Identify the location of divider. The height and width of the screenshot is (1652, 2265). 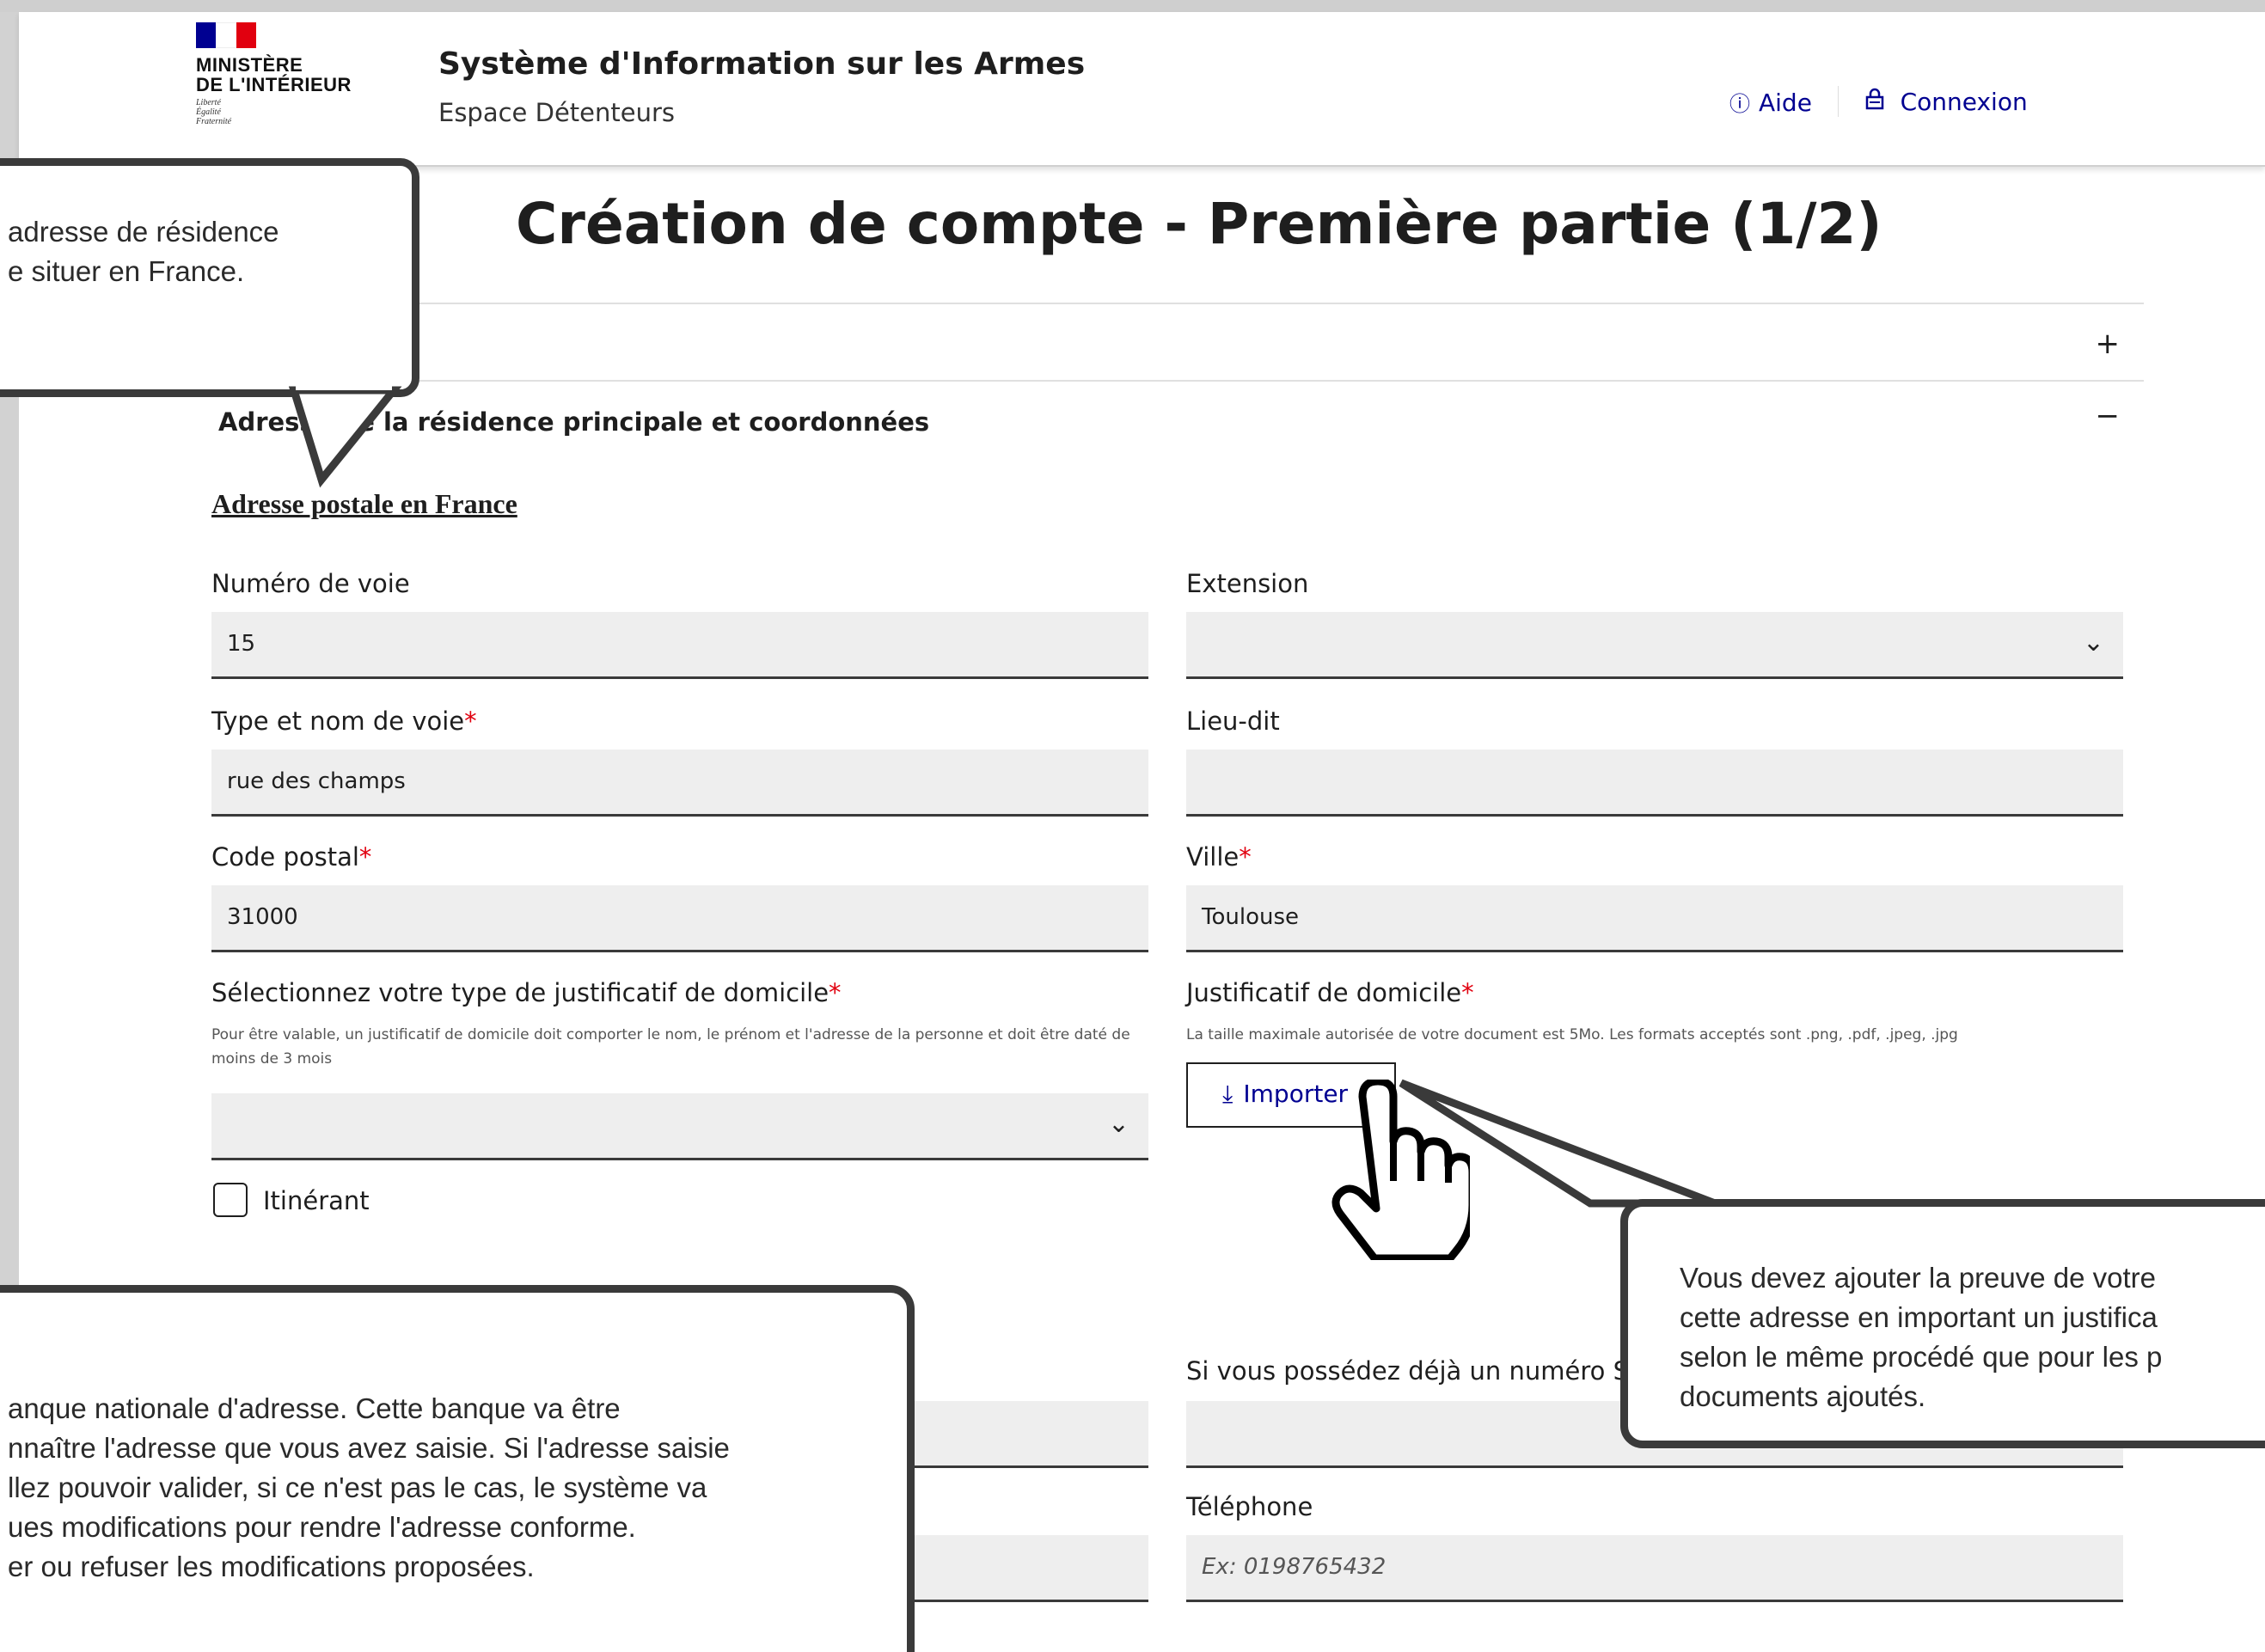
(1838, 101).